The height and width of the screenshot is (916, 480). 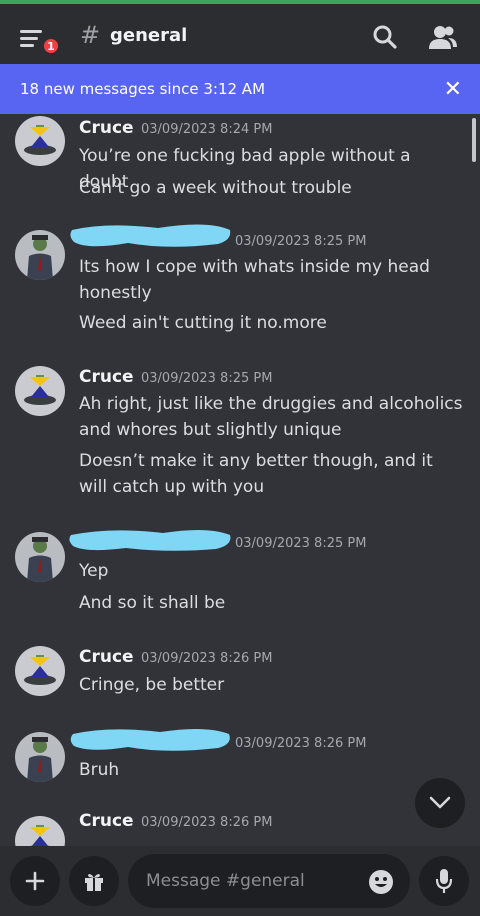 What do you see at coordinates (225, 881) in the screenshot?
I see `message-placeholder: Message #general` at bounding box center [225, 881].